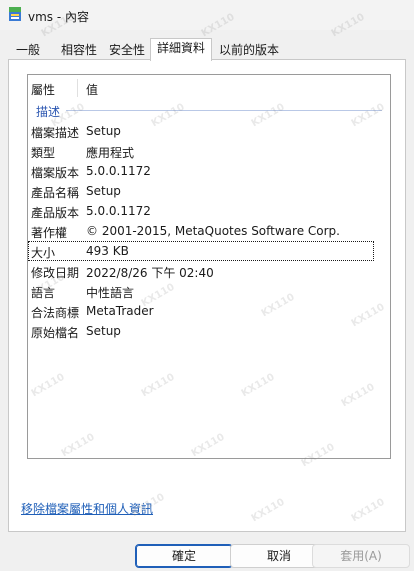  What do you see at coordinates (209, 191) in the screenshot?
I see `list-item: 產品名稱 Setup` at bounding box center [209, 191].